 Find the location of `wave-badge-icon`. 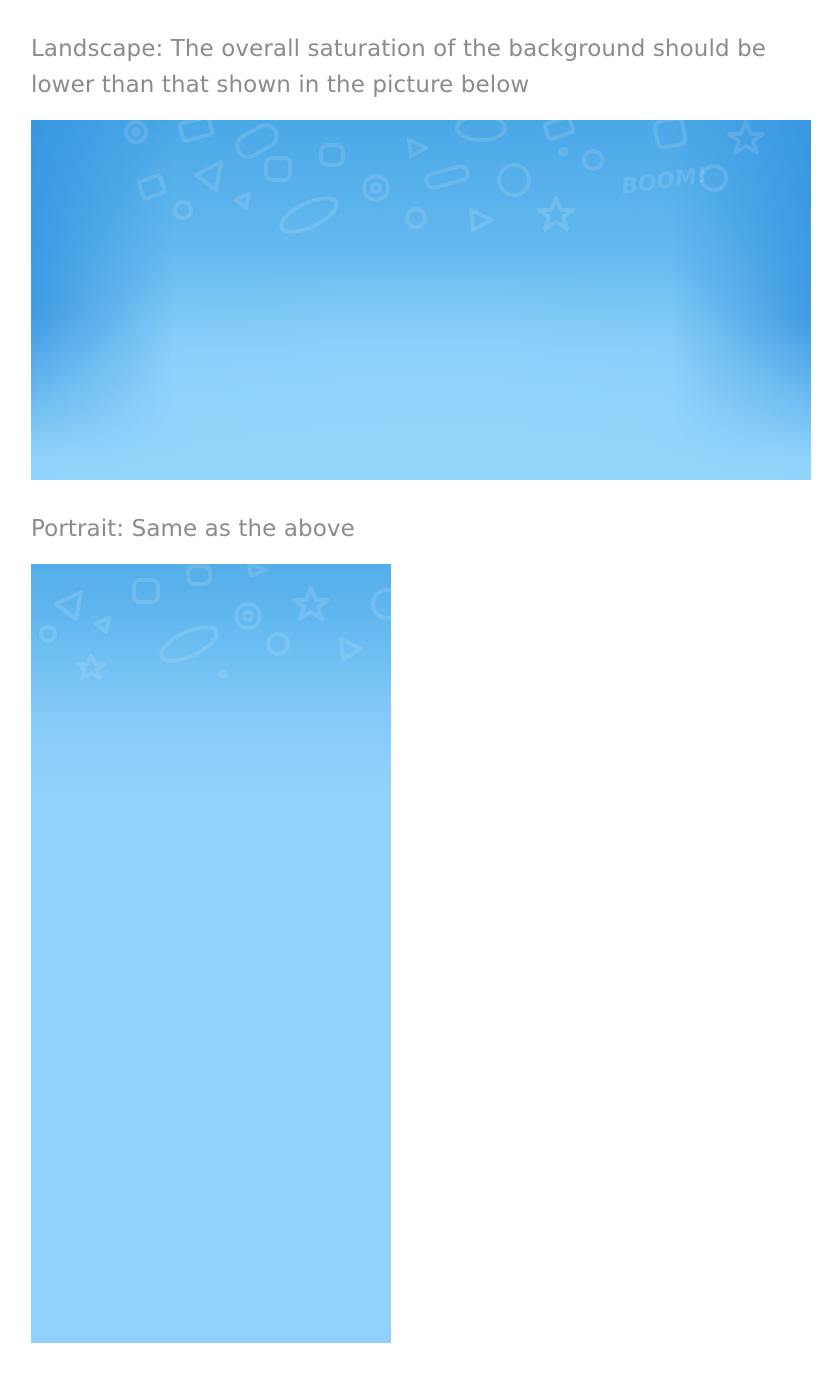

wave-badge-icon is located at coordinates (481, 131).